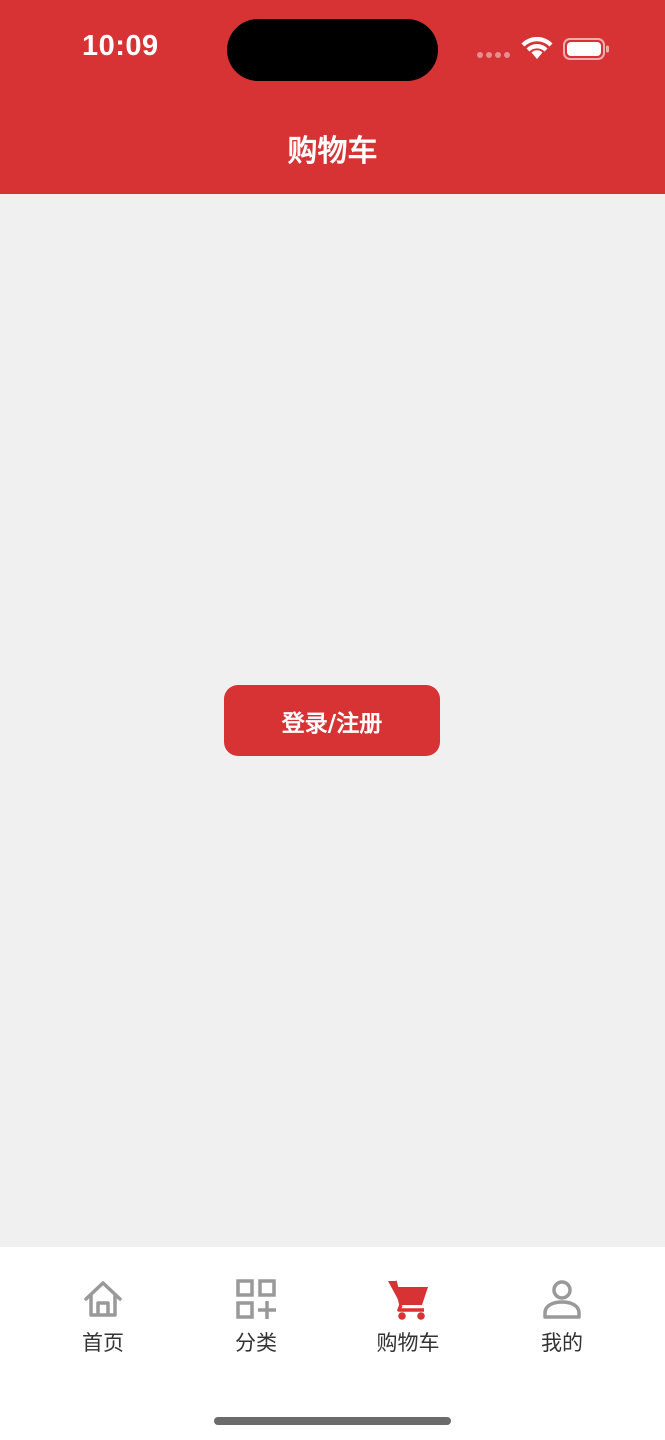 Image resolution: width=665 pixels, height=1440 pixels. Describe the element at coordinates (332, 97) in the screenshot. I see `header: 10:09 购物车` at that location.